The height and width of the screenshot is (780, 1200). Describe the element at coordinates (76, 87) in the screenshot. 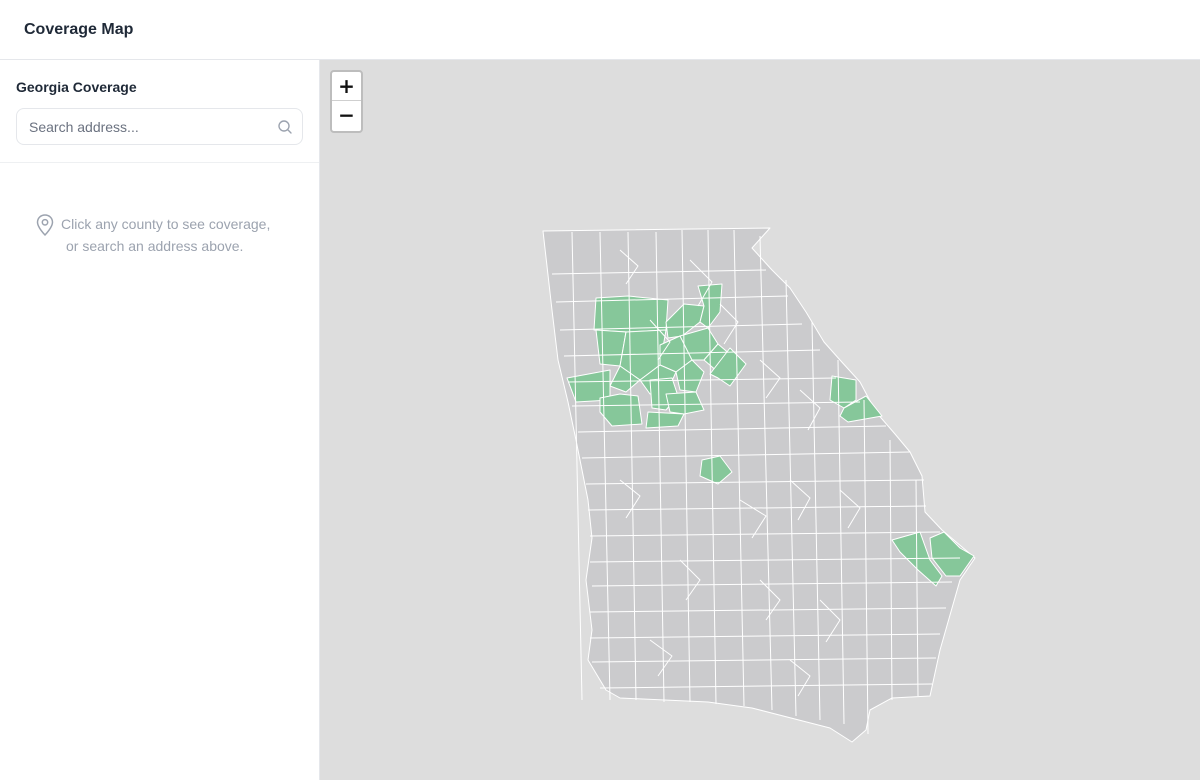

I see `panel-title: Georgia Coverage` at that location.